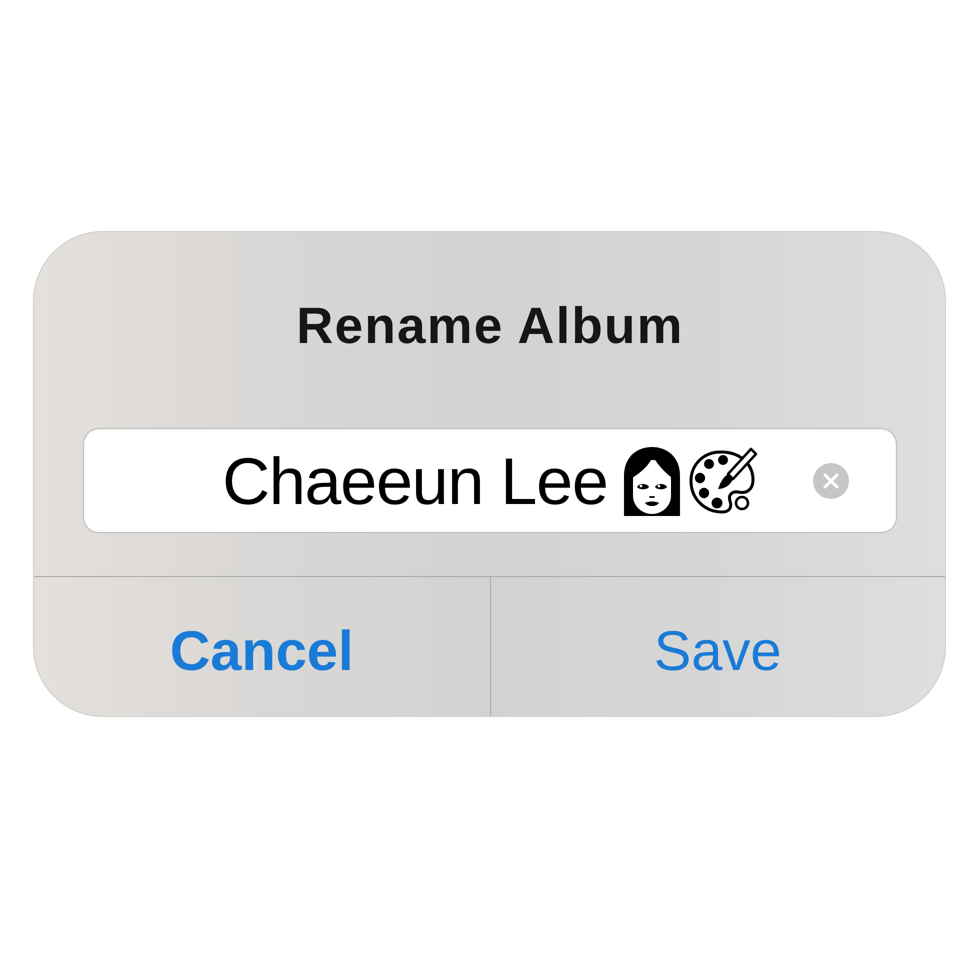 The image size is (980, 980). What do you see at coordinates (831, 480) in the screenshot?
I see `clear-icon` at bounding box center [831, 480].